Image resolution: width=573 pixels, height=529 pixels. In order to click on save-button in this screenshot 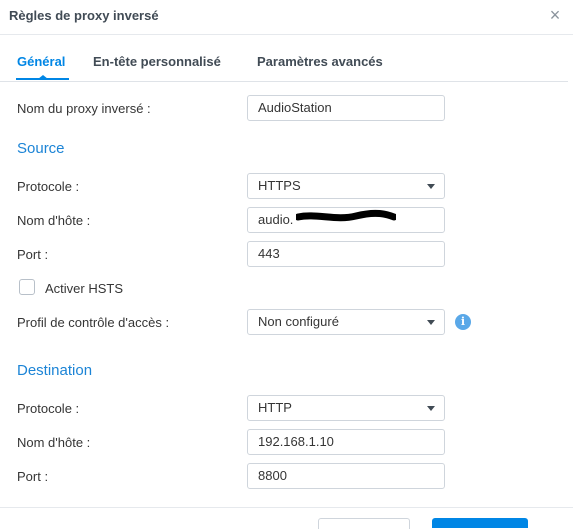, I will do `click(480, 523)`.